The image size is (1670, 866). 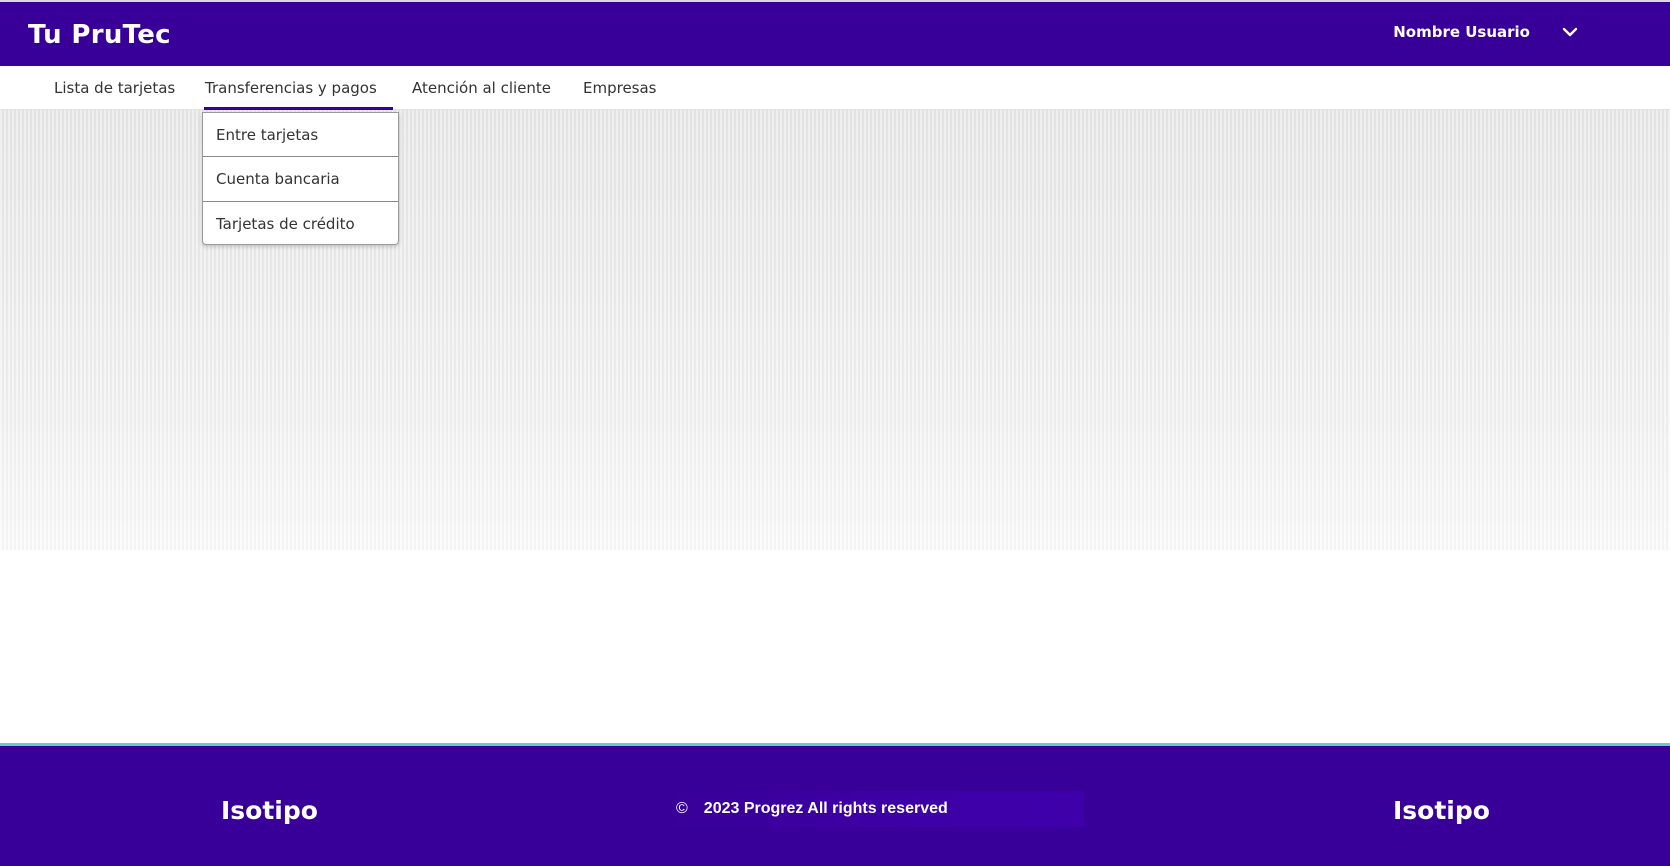 I want to click on footer-copyright: © 2023 Progrez All rights reserved, so click(x=876, y=809).